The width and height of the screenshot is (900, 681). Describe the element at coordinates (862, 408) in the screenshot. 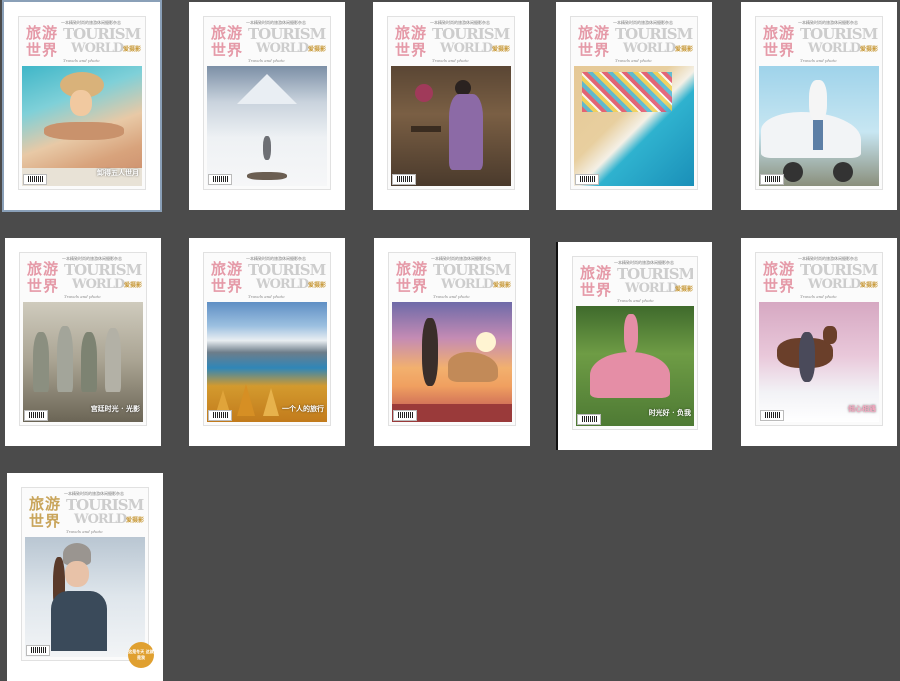

I see `cover-headline: 倾心相遇` at that location.